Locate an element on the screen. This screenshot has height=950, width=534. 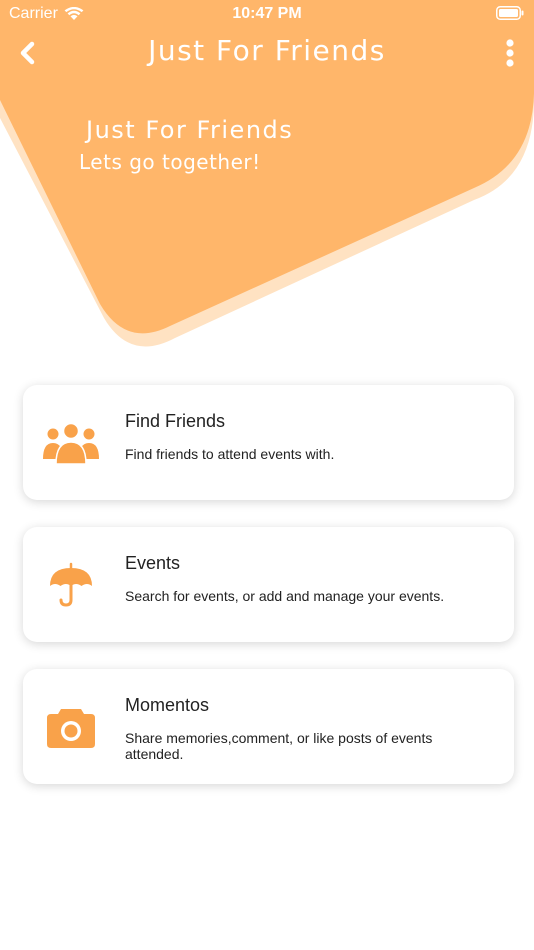
card-title: Momentos is located at coordinates (167, 705).